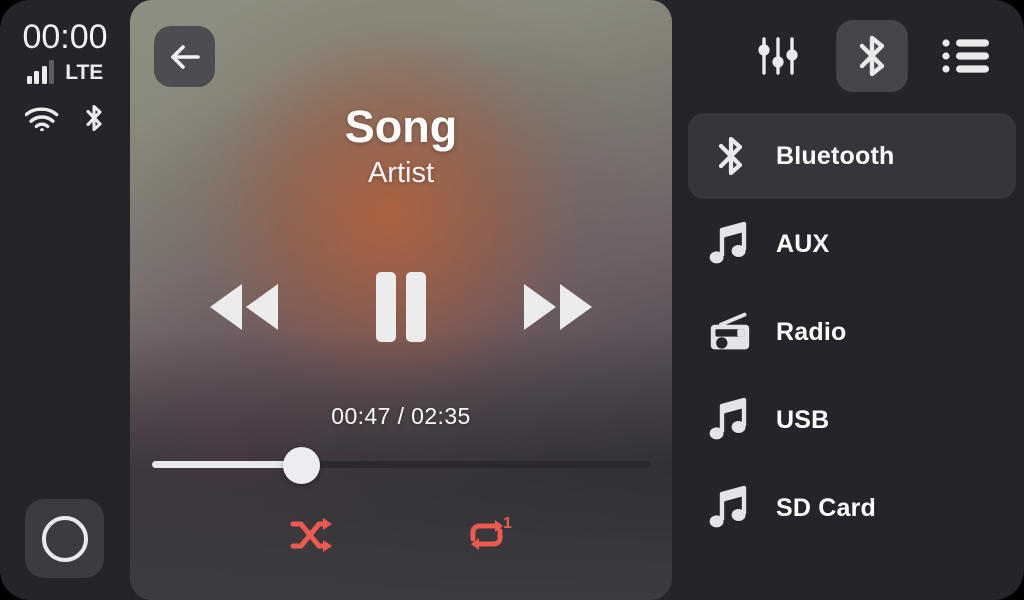  Describe the element at coordinates (730, 332) in the screenshot. I see `radio-icon` at that location.